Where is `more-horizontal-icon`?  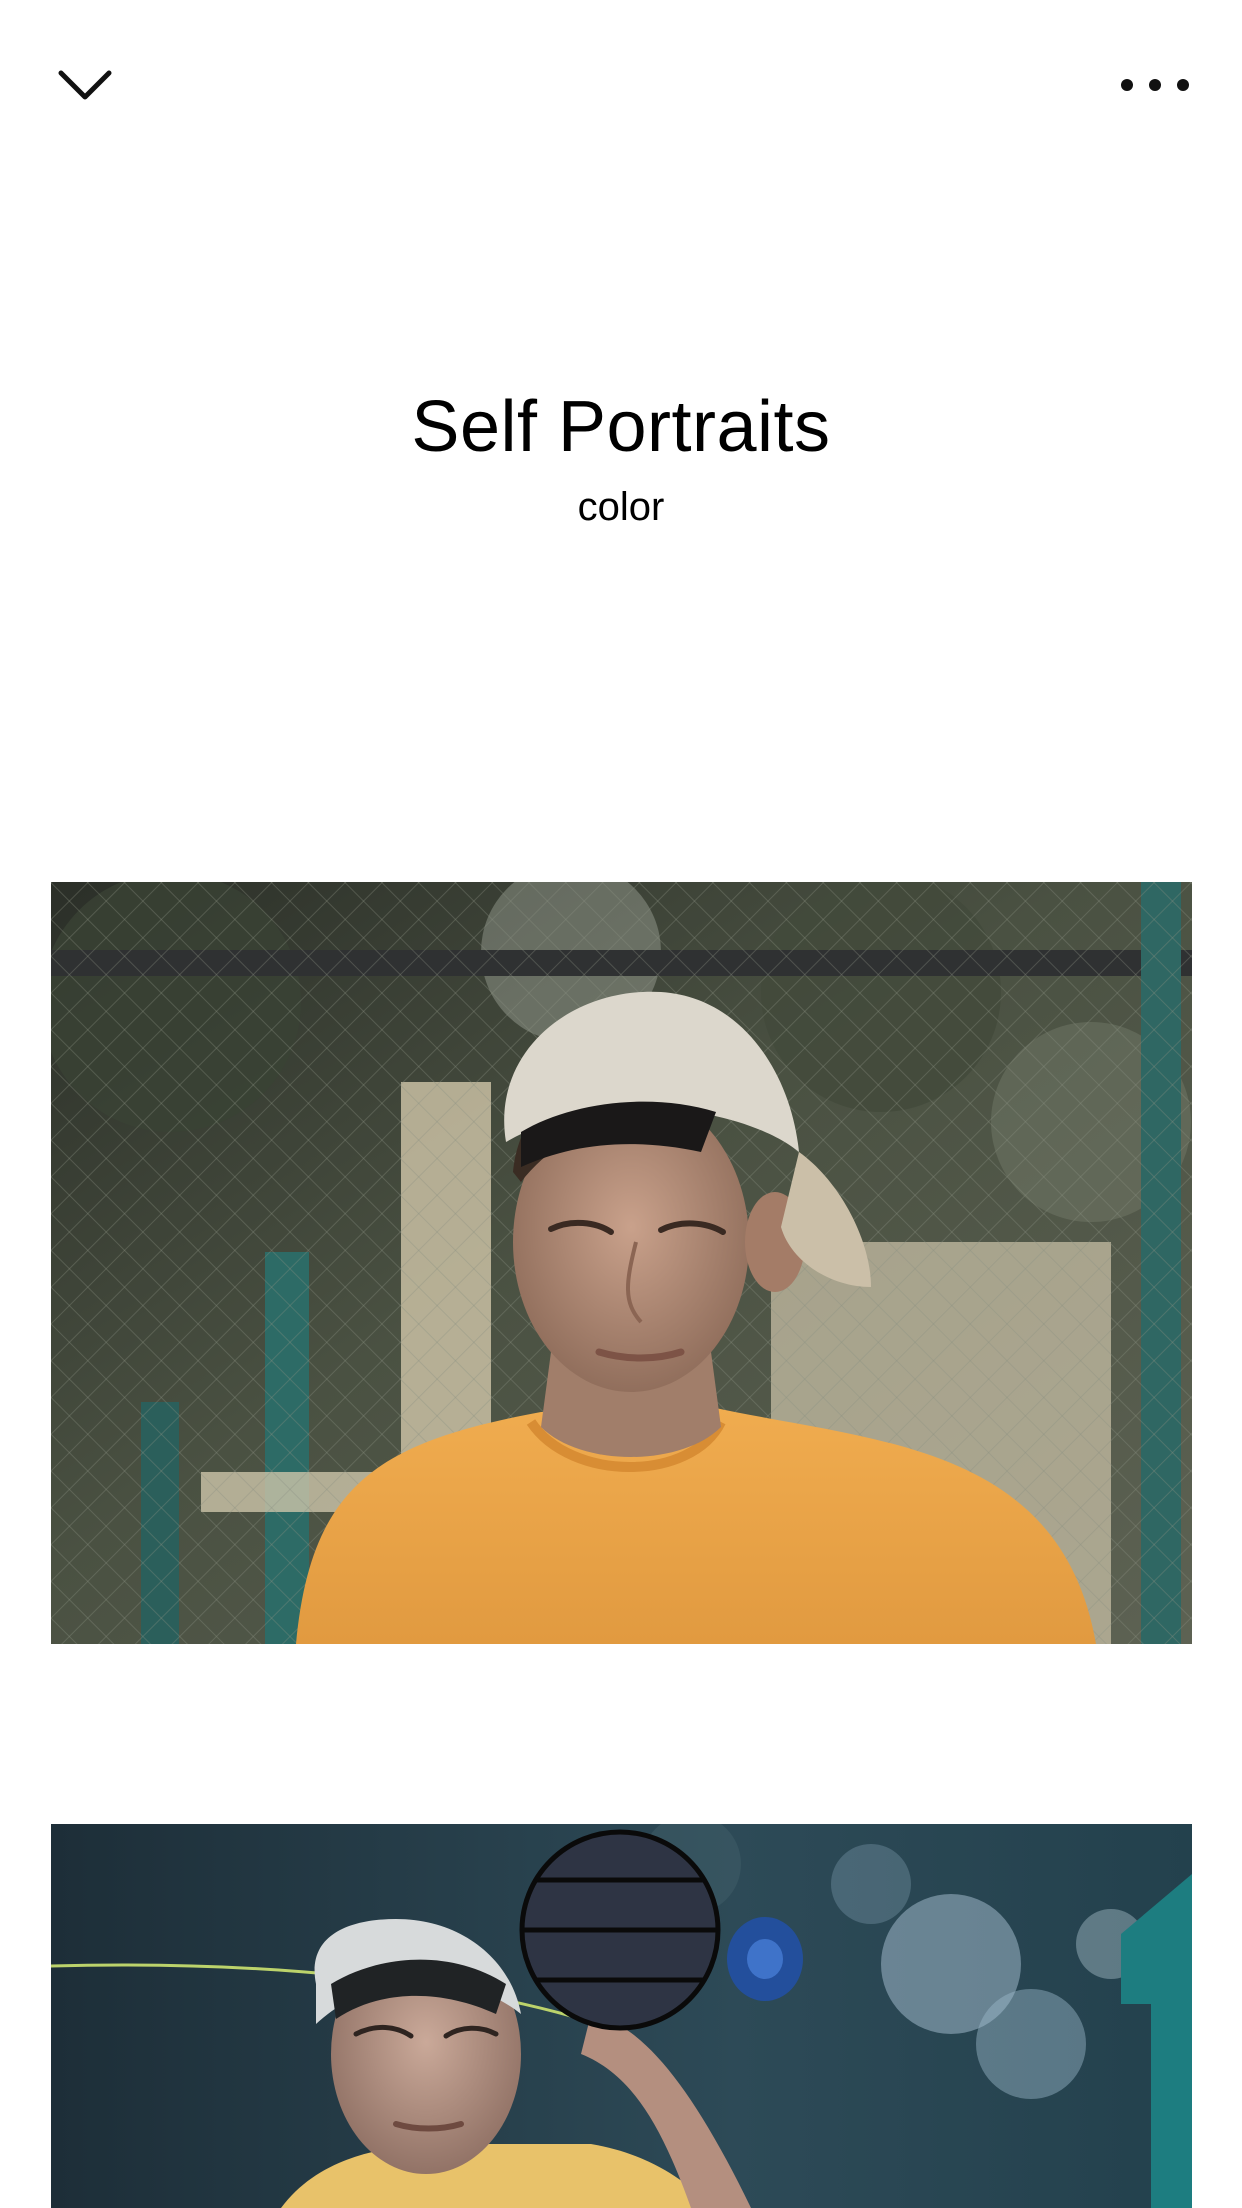 more-horizontal-icon is located at coordinates (1155, 85).